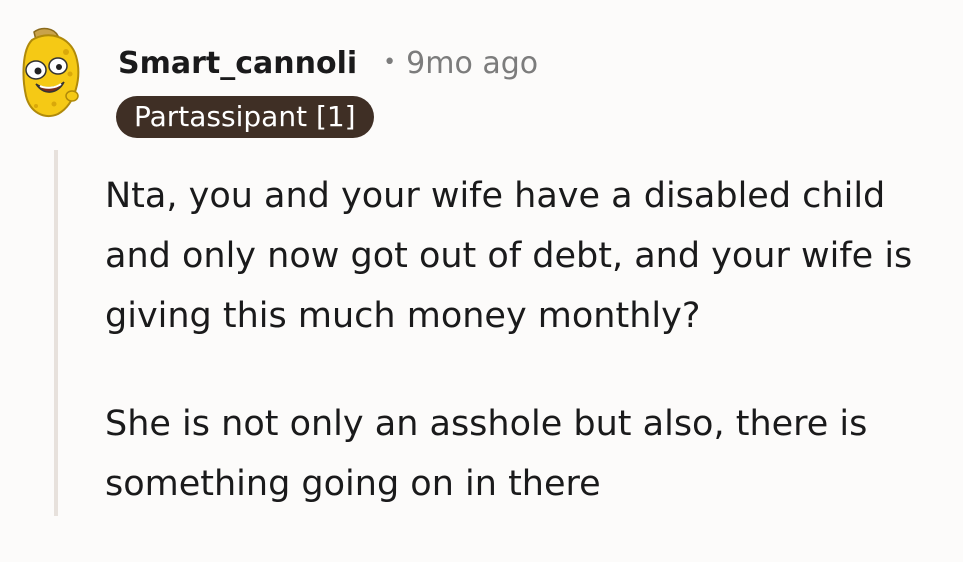  I want to click on avatar, so click(54, 72).